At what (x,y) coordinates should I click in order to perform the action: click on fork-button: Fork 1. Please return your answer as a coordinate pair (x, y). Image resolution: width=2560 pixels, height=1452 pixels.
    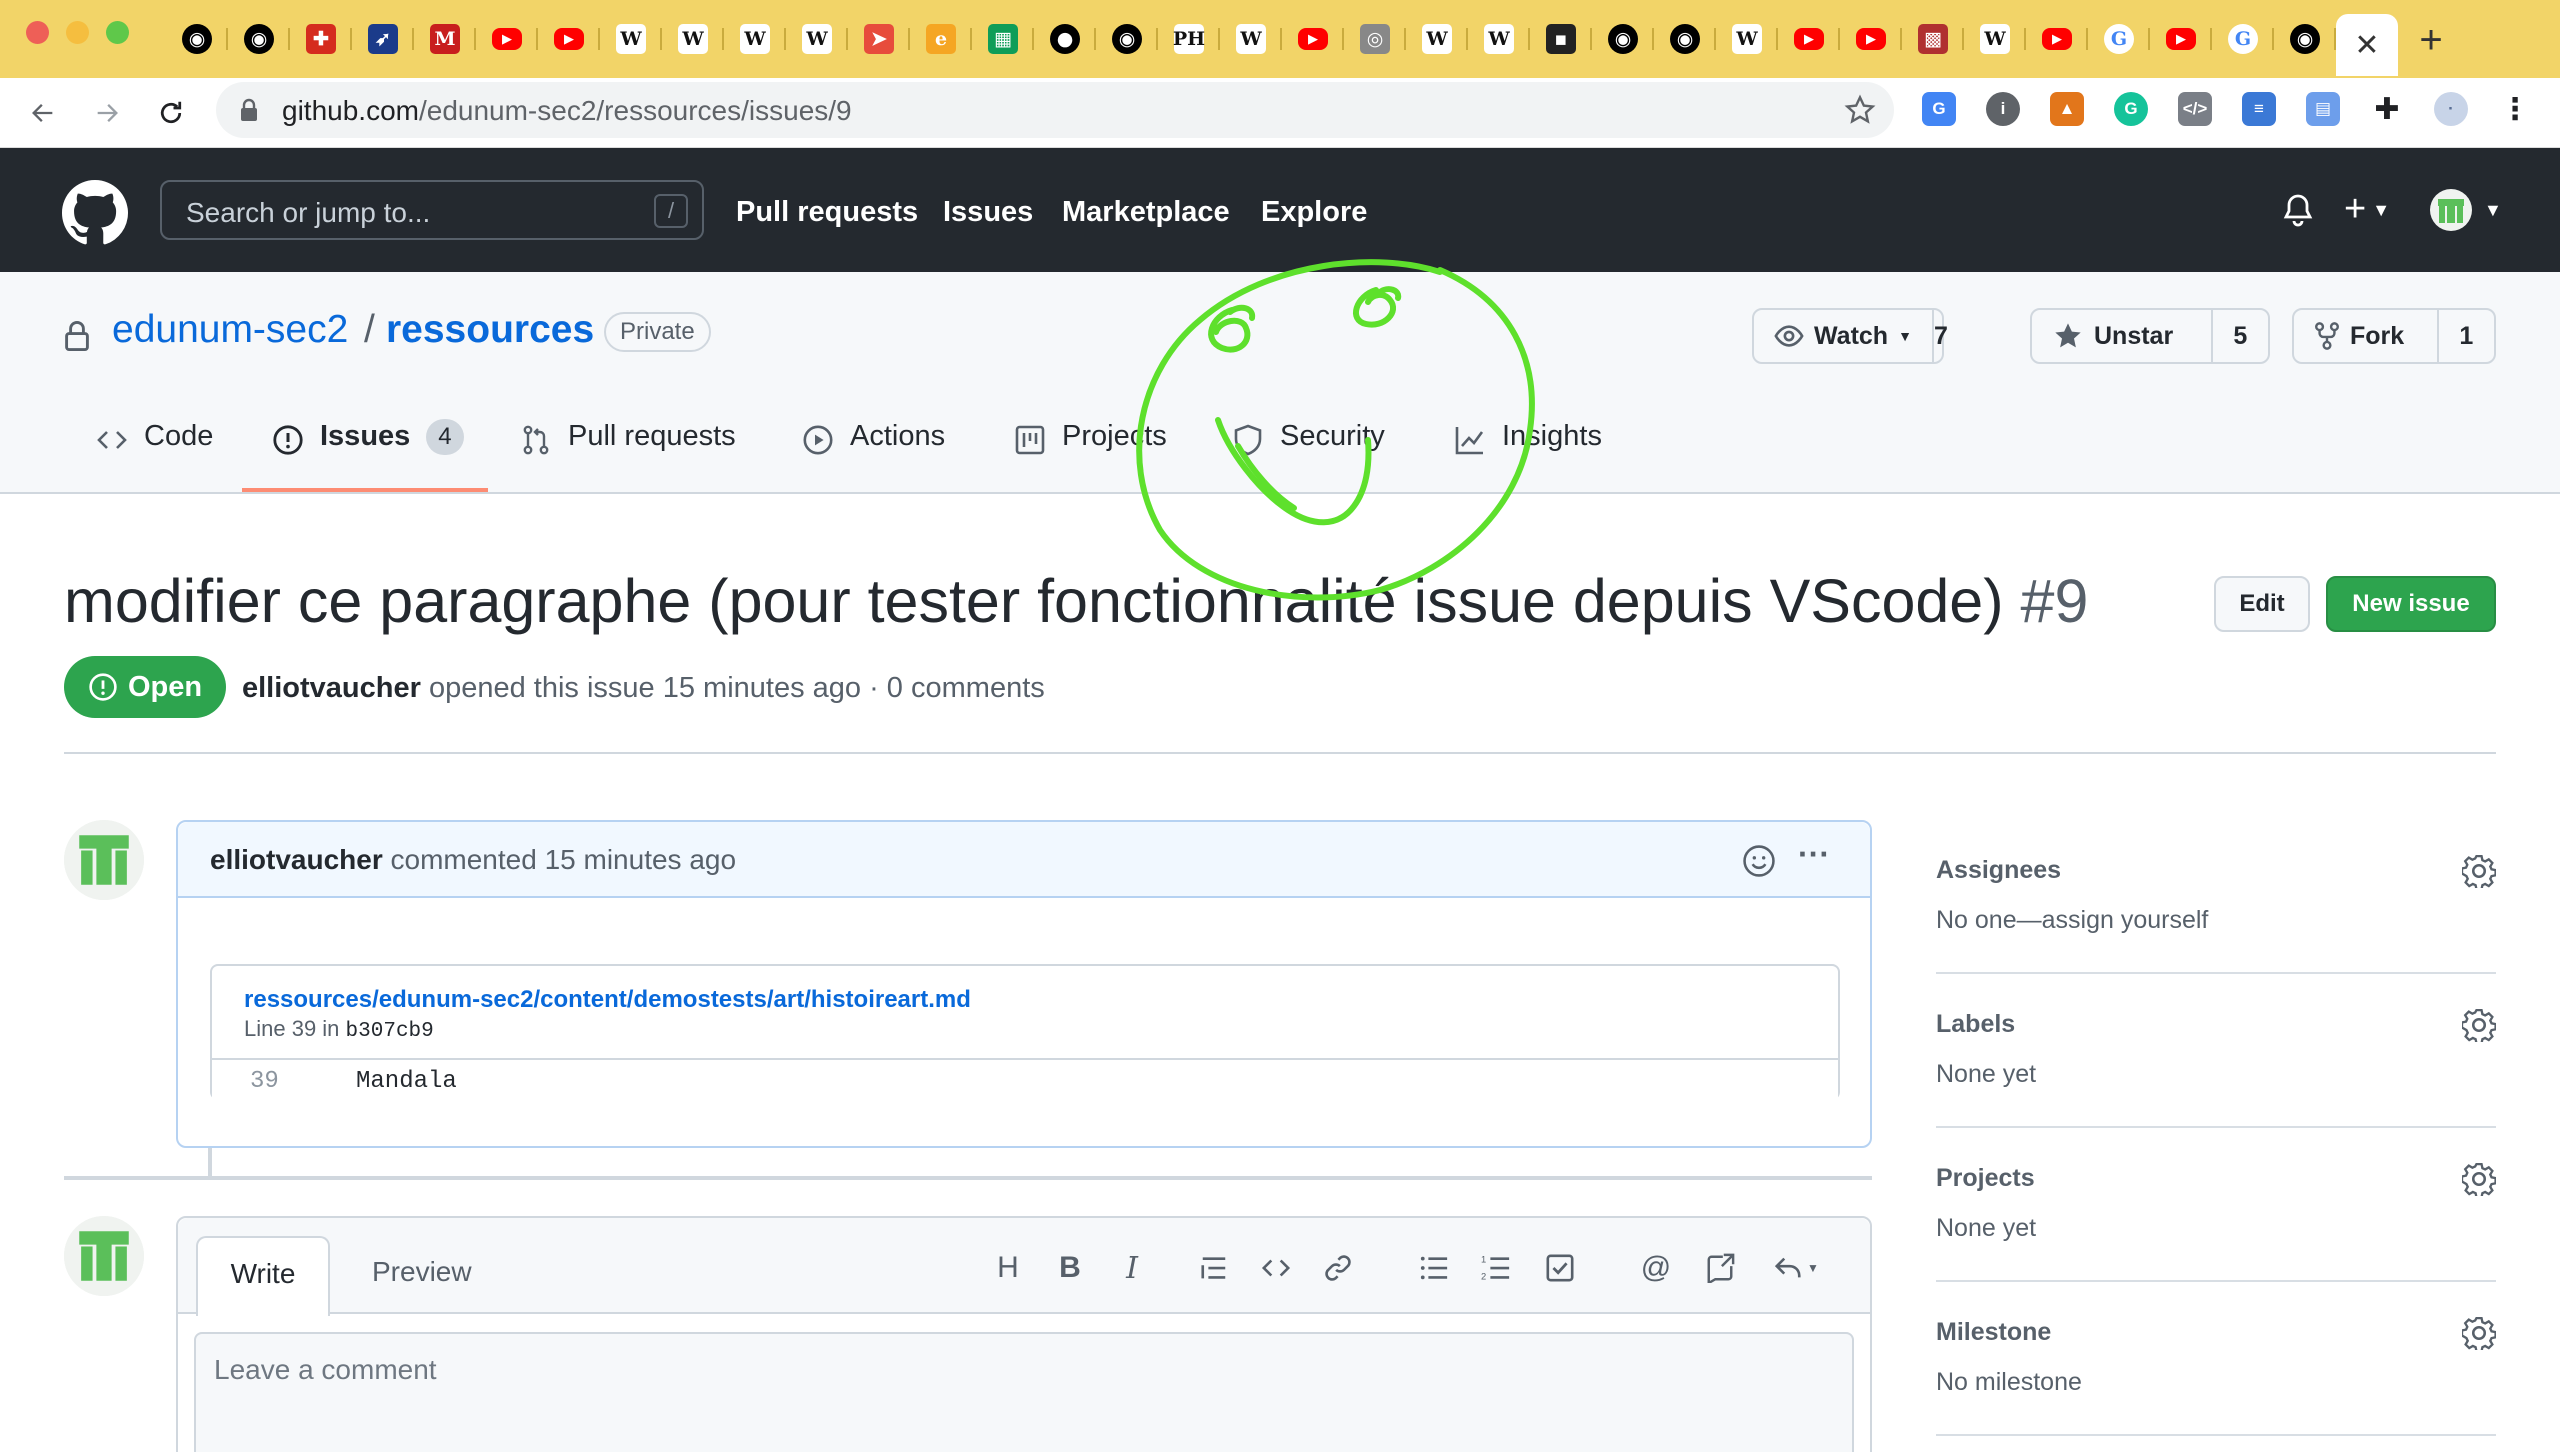
    Looking at the image, I should click on (2394, 336).